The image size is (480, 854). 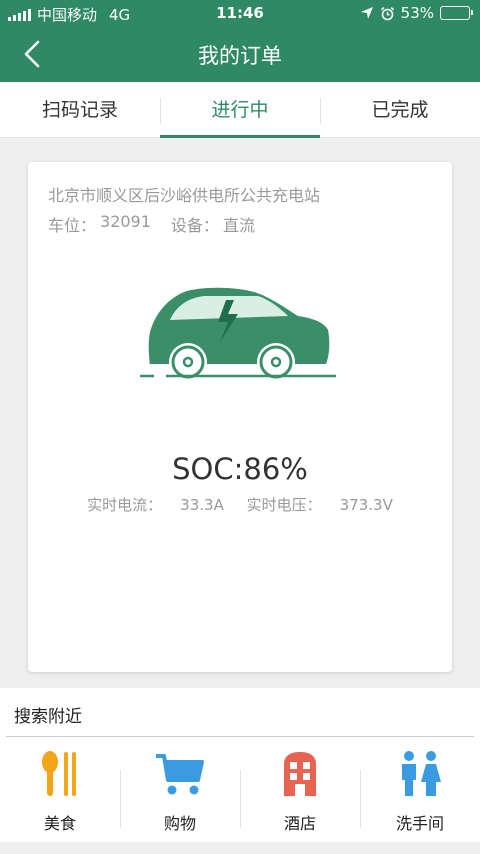 What do you see at coordinates (80, 109) in the screenshot?
I see `tab-scan-records: 扫码记录` at bounding box center [80, 109].